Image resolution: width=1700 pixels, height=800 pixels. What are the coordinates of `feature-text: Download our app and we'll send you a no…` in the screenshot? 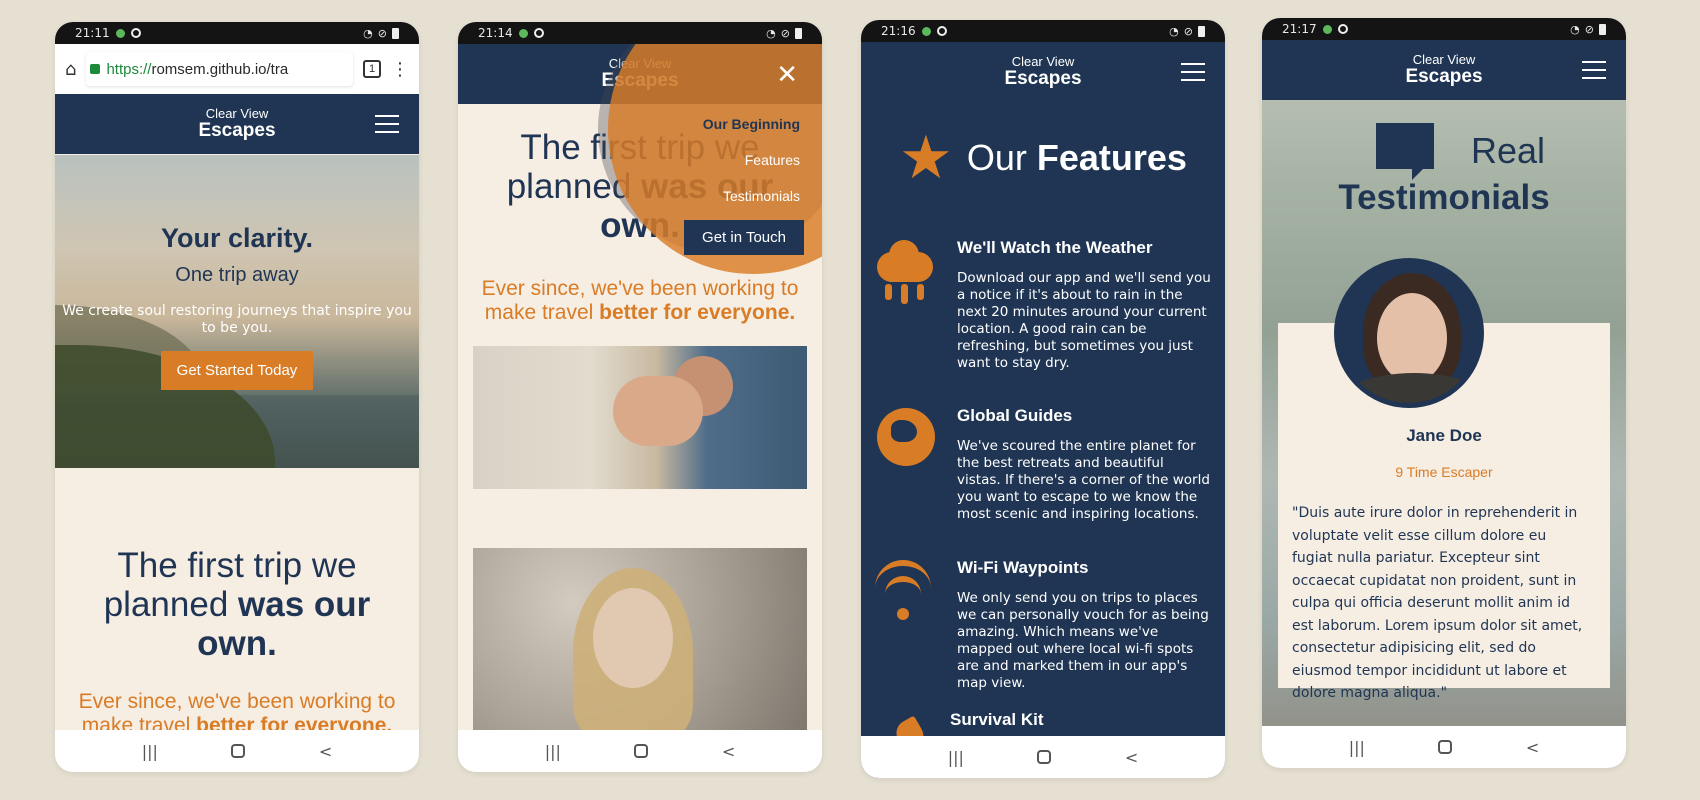 It's located at (1084, 320).